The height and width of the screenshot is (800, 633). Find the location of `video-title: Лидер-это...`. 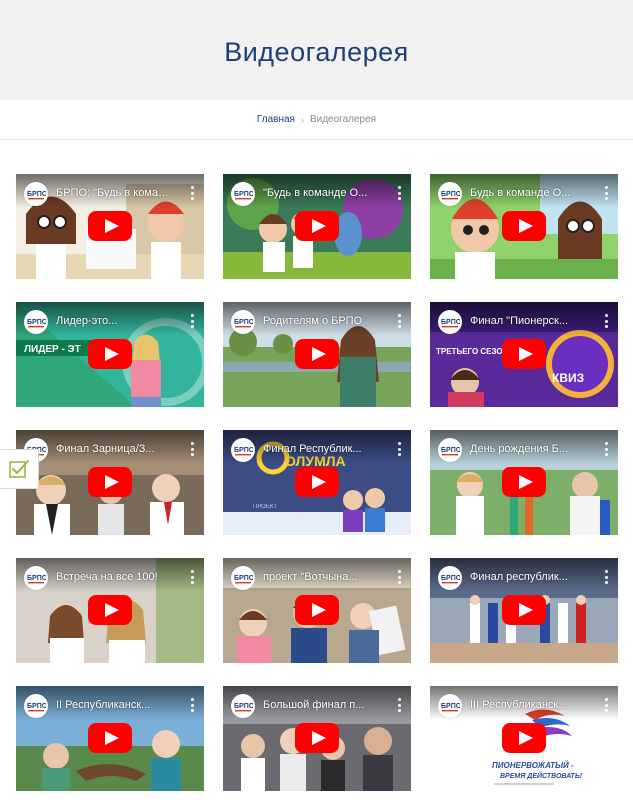

video-title: Лидер-это... is located at coordinates (115, 321).